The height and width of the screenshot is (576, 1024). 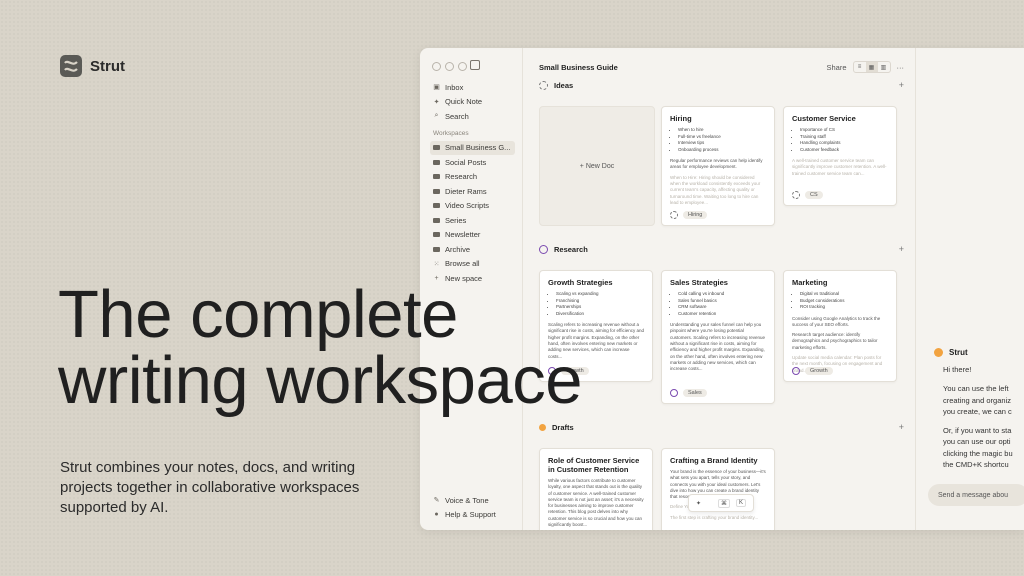 What do you see at coordinates (814, 195) in the screenshot?
I see `tag-badge: CS` at bounding box center [814, 195].